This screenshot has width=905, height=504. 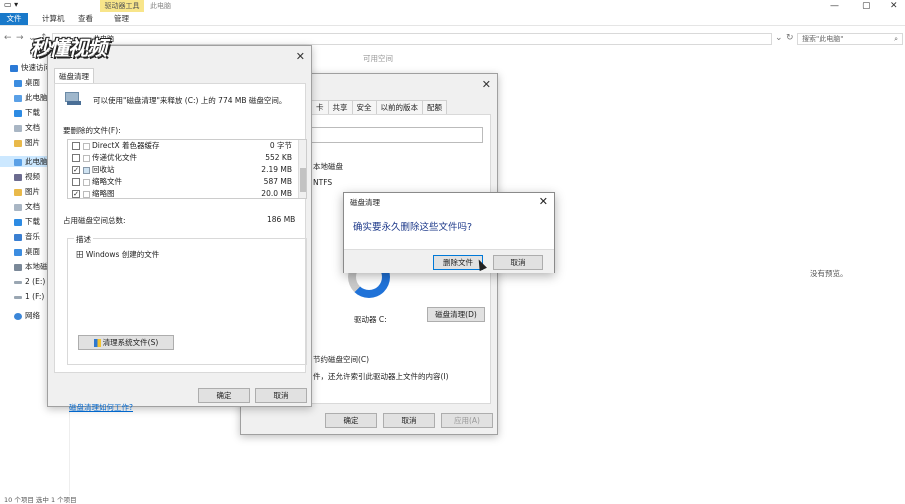 I want to click on document-icon, so click(x=18, y=128).